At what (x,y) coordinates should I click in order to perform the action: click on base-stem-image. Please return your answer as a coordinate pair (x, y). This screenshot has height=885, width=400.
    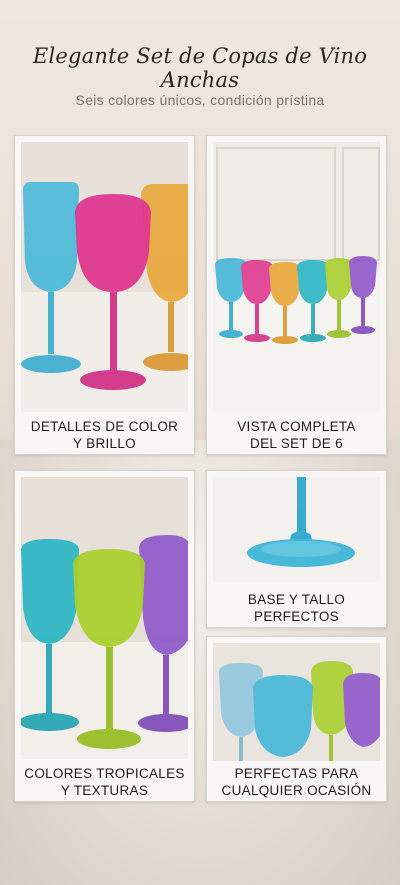
    Looking at the image, I should click on (296, 529).